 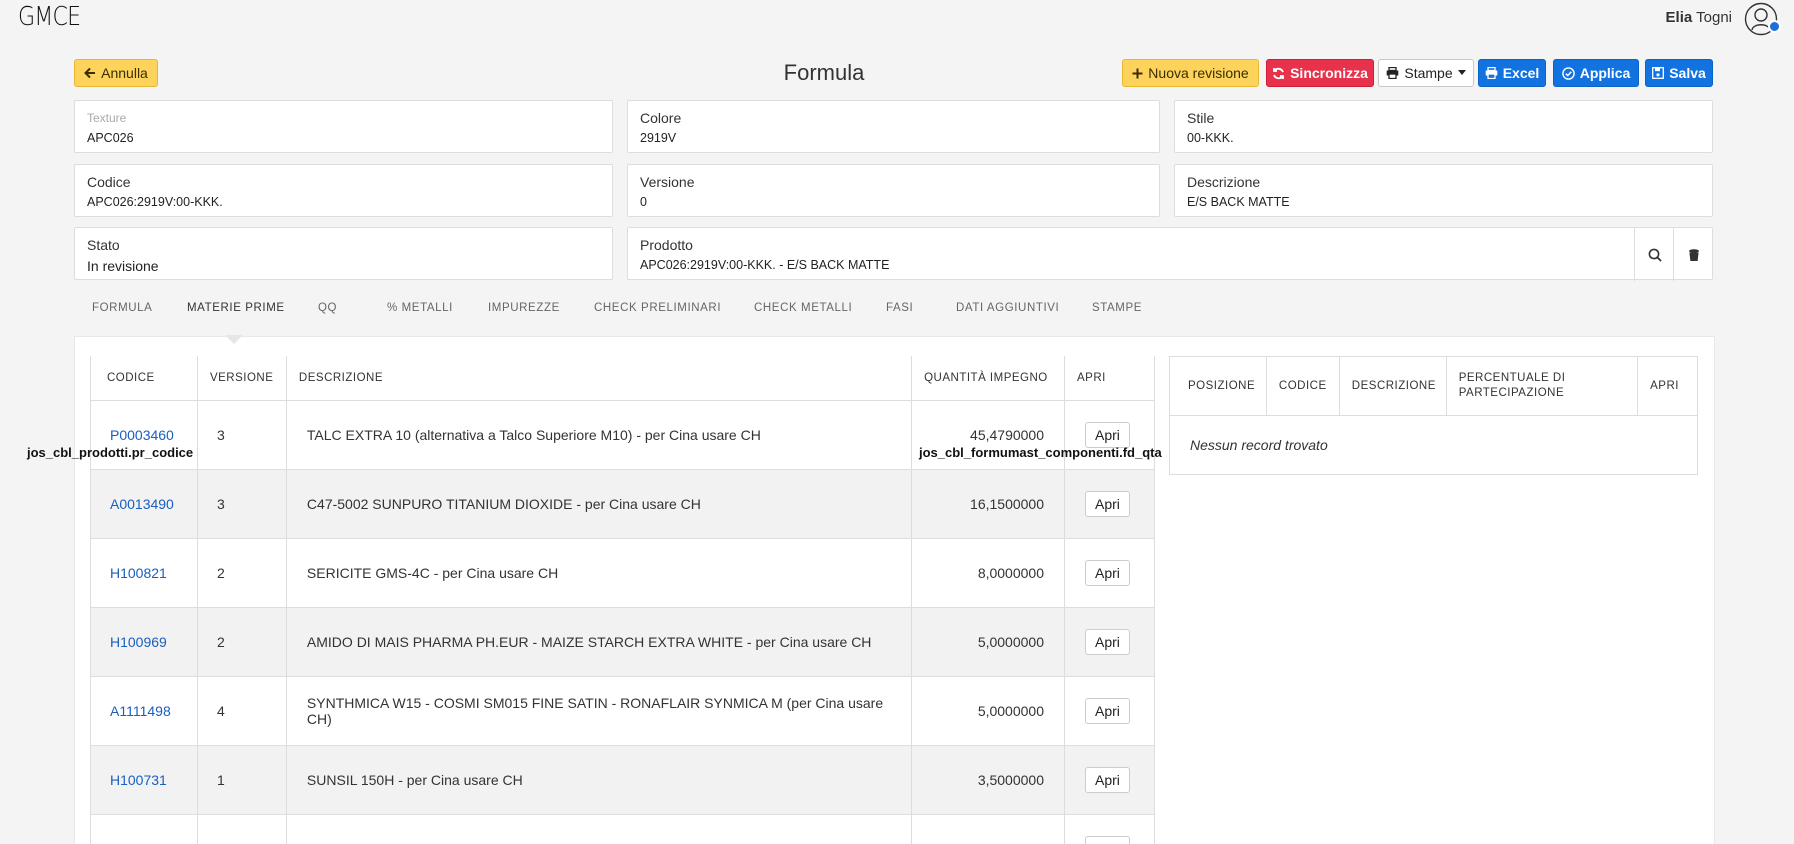 What do you see at coordinates (657, 308) in the screenshot?
I see `tab-check-preliminari: CHECK PRELIMINARI` at bounding box center [657, 308].